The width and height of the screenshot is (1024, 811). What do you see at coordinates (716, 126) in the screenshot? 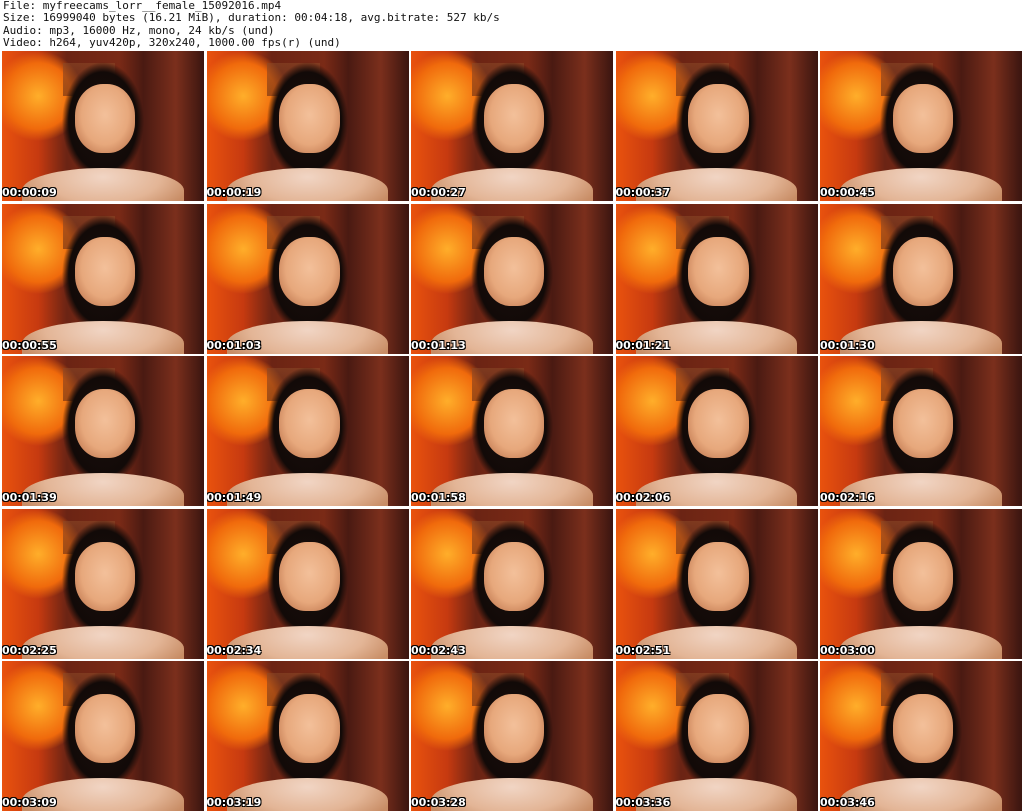
I see `thumbnail-frame: 00:00:37` at bounding box center [716, 126].